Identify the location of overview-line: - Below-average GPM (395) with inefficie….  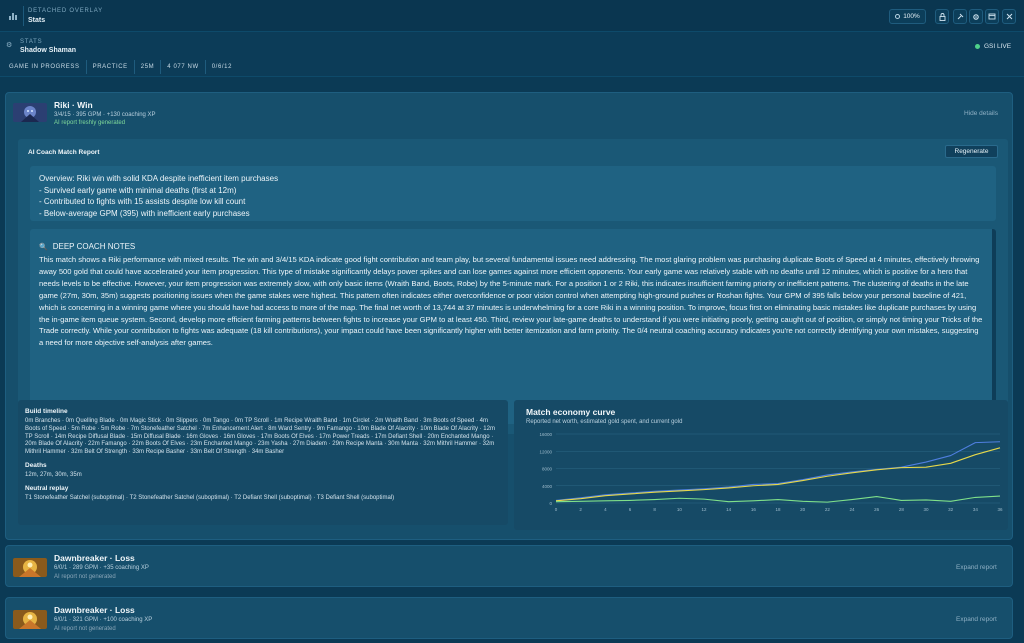
(144, 213).